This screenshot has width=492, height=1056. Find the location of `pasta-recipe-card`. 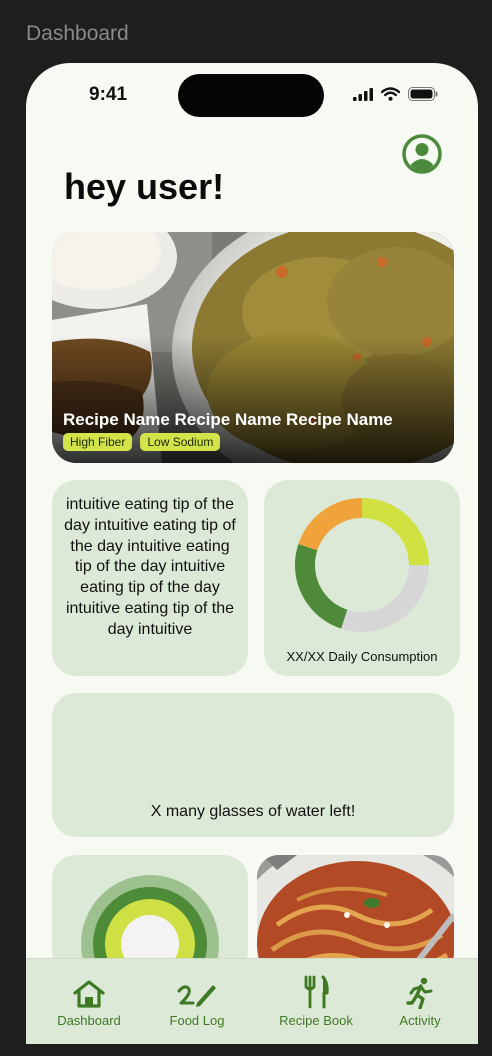

pasta-recipe-card is located at coordinates (355, 915).